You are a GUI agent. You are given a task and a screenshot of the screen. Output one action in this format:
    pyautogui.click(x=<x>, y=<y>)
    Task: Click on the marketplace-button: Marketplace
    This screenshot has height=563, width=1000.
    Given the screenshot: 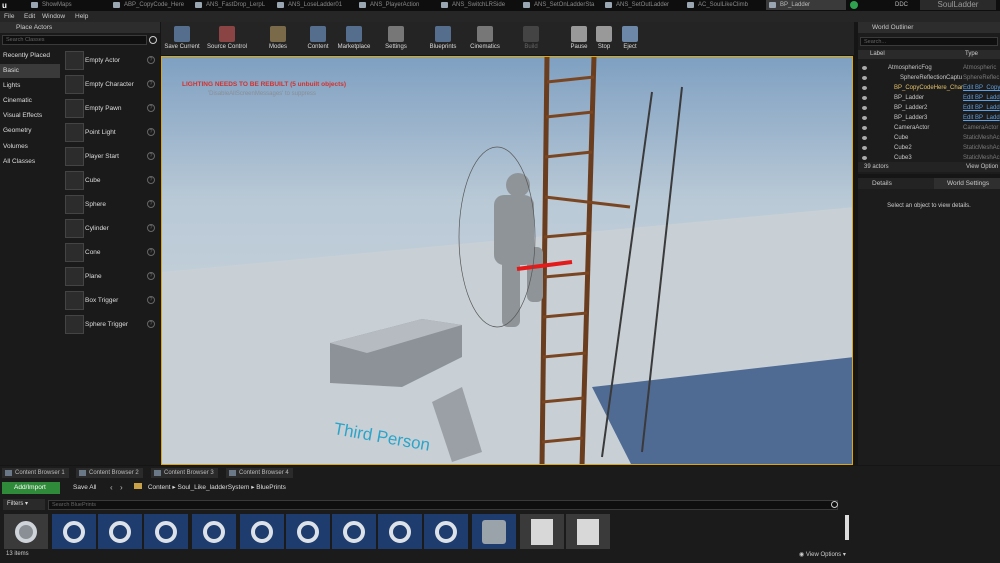 What is the action you would take?
    pyautogui.click(x=354, y=38)
    